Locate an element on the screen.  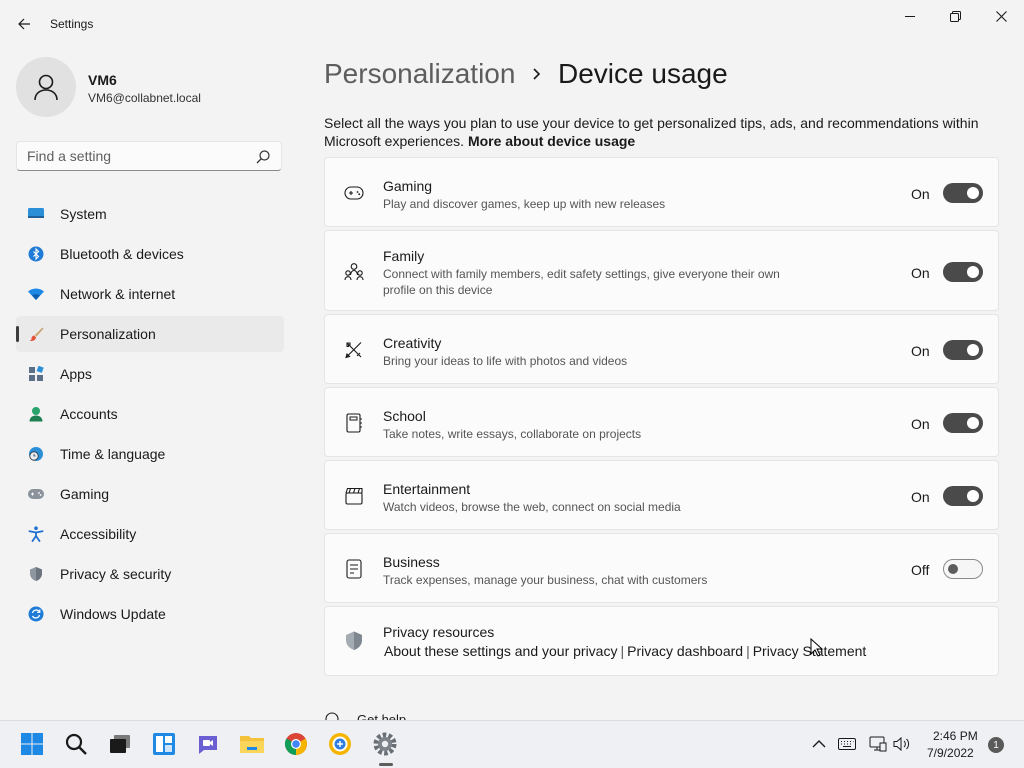
chevron-up-icon is located at coordinates (819, 744).